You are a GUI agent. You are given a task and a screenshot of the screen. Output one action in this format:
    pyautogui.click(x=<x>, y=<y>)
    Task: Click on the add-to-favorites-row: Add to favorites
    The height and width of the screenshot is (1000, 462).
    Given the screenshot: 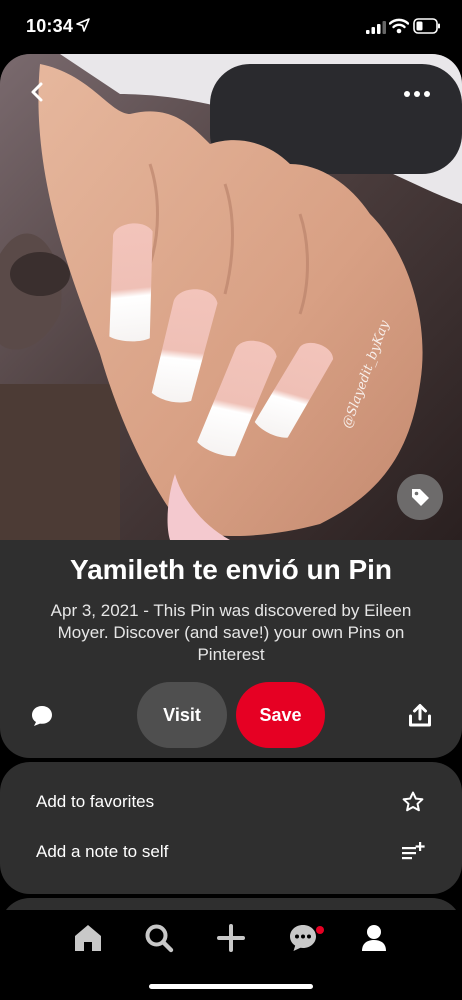 What is the action you would take?
    pyautogui.click(x=231, y=802)
    